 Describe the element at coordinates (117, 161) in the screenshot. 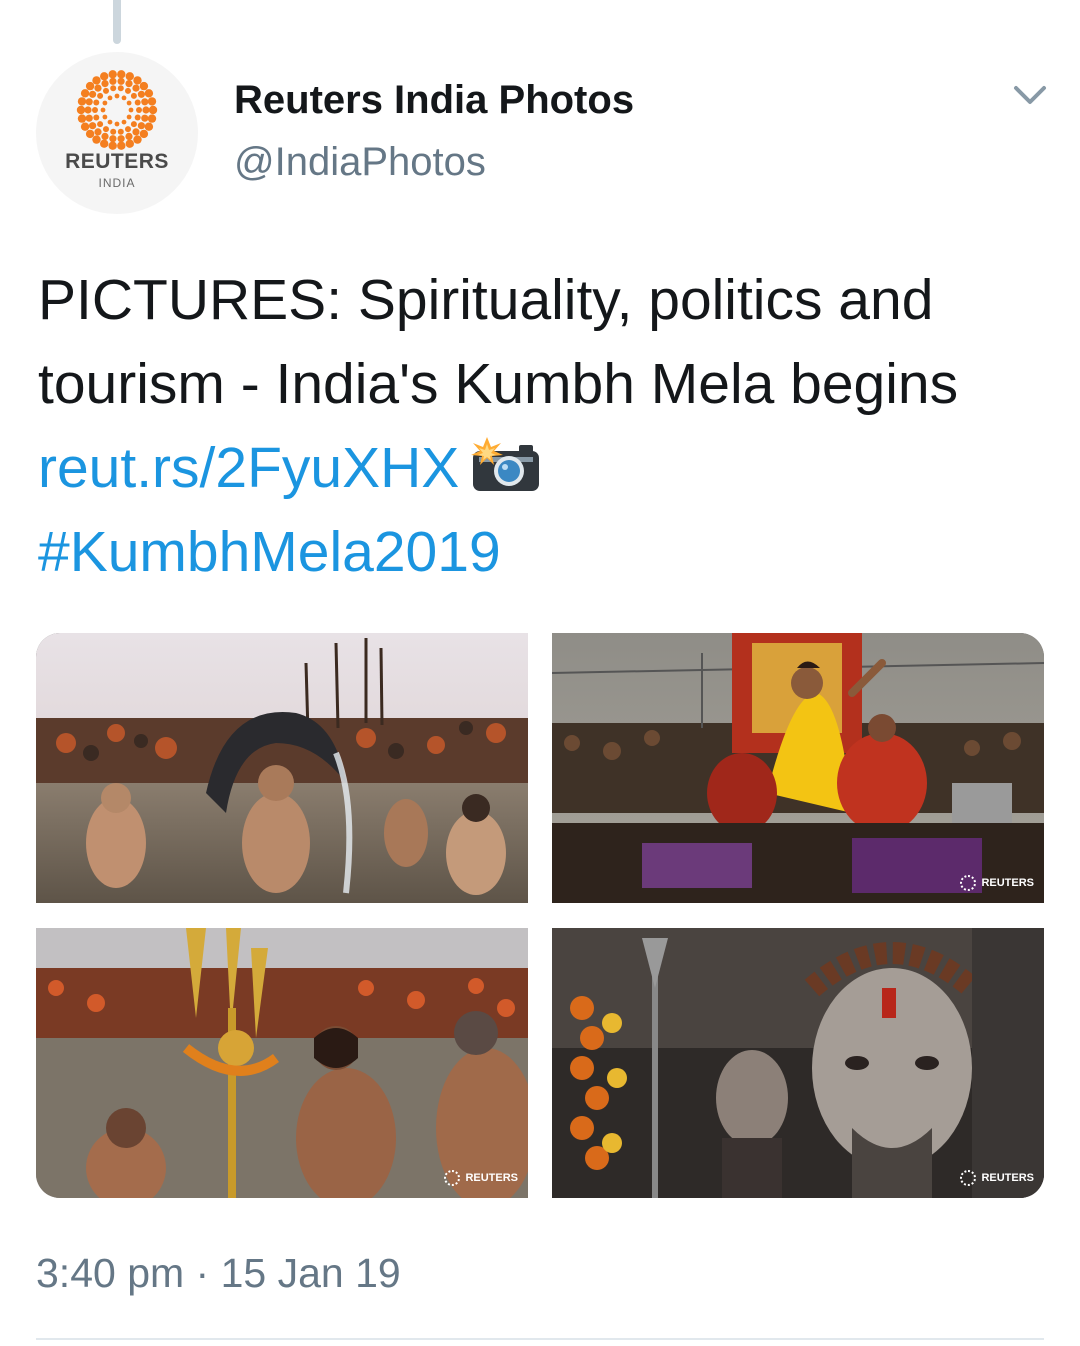

I see `avatar-wordmark: REUTERS` at that location.